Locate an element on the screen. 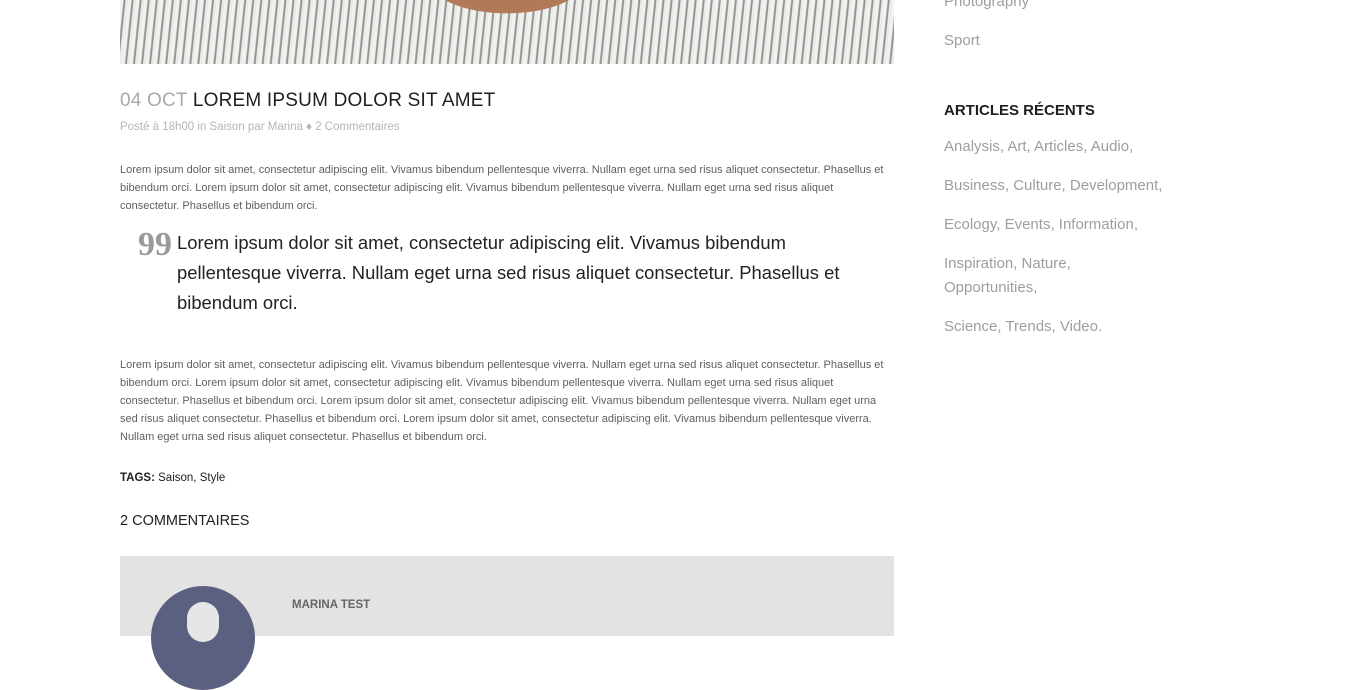 The image size is (1347, 690). comment-author-name: MARINA TEST is located at coordinates (331, 605).